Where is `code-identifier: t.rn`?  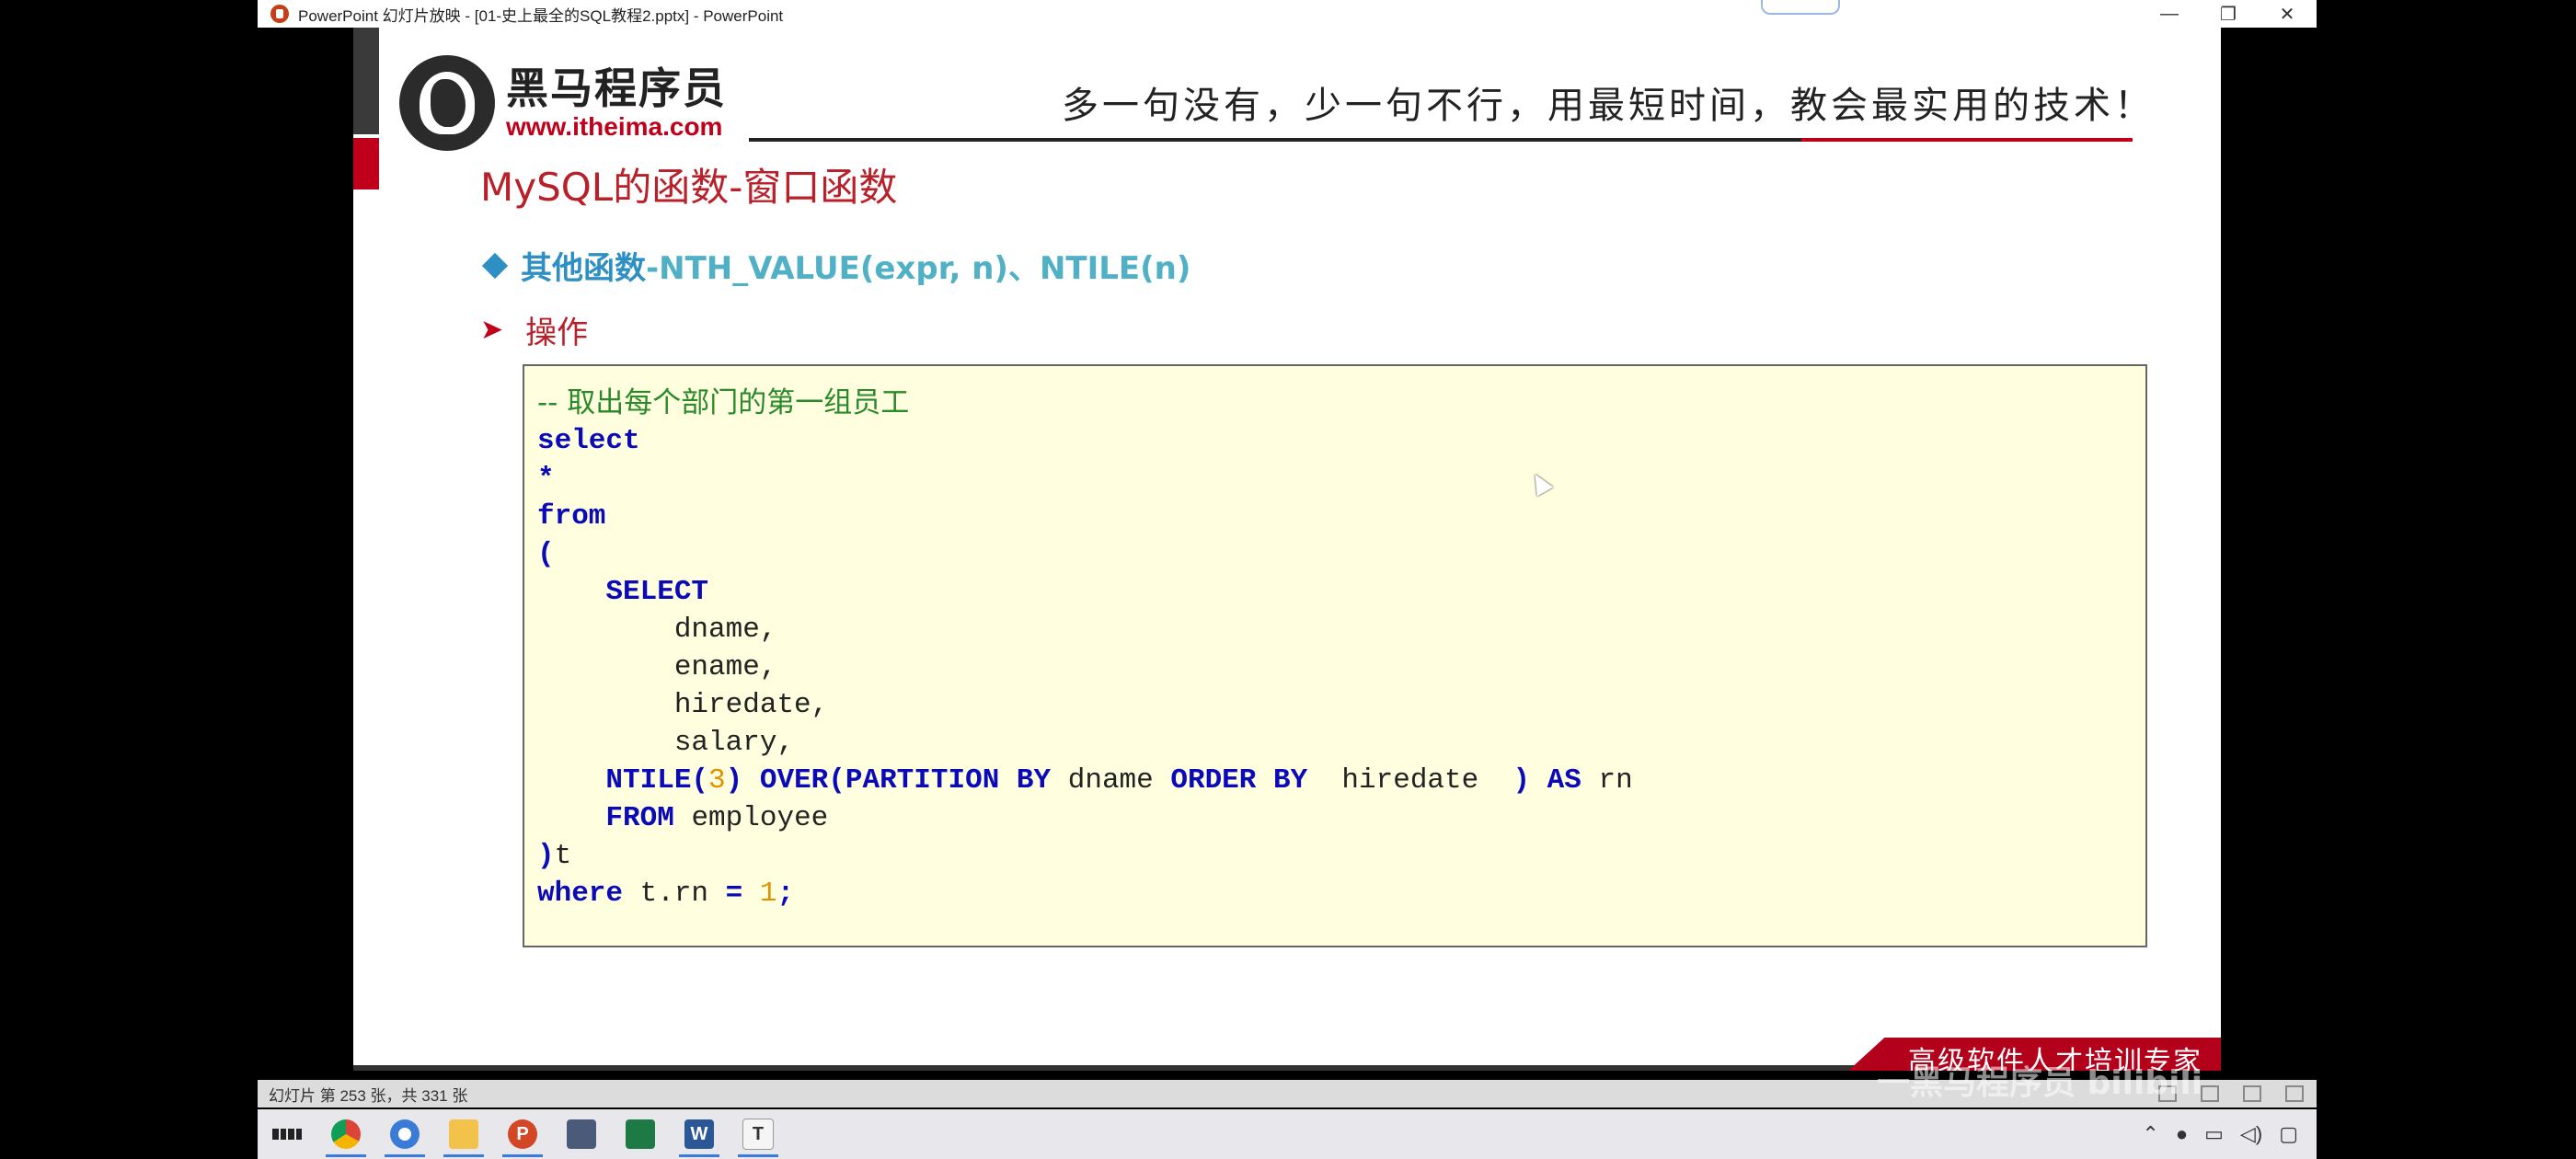 code-identifier: t.rn is located at coordinates (674, 894).